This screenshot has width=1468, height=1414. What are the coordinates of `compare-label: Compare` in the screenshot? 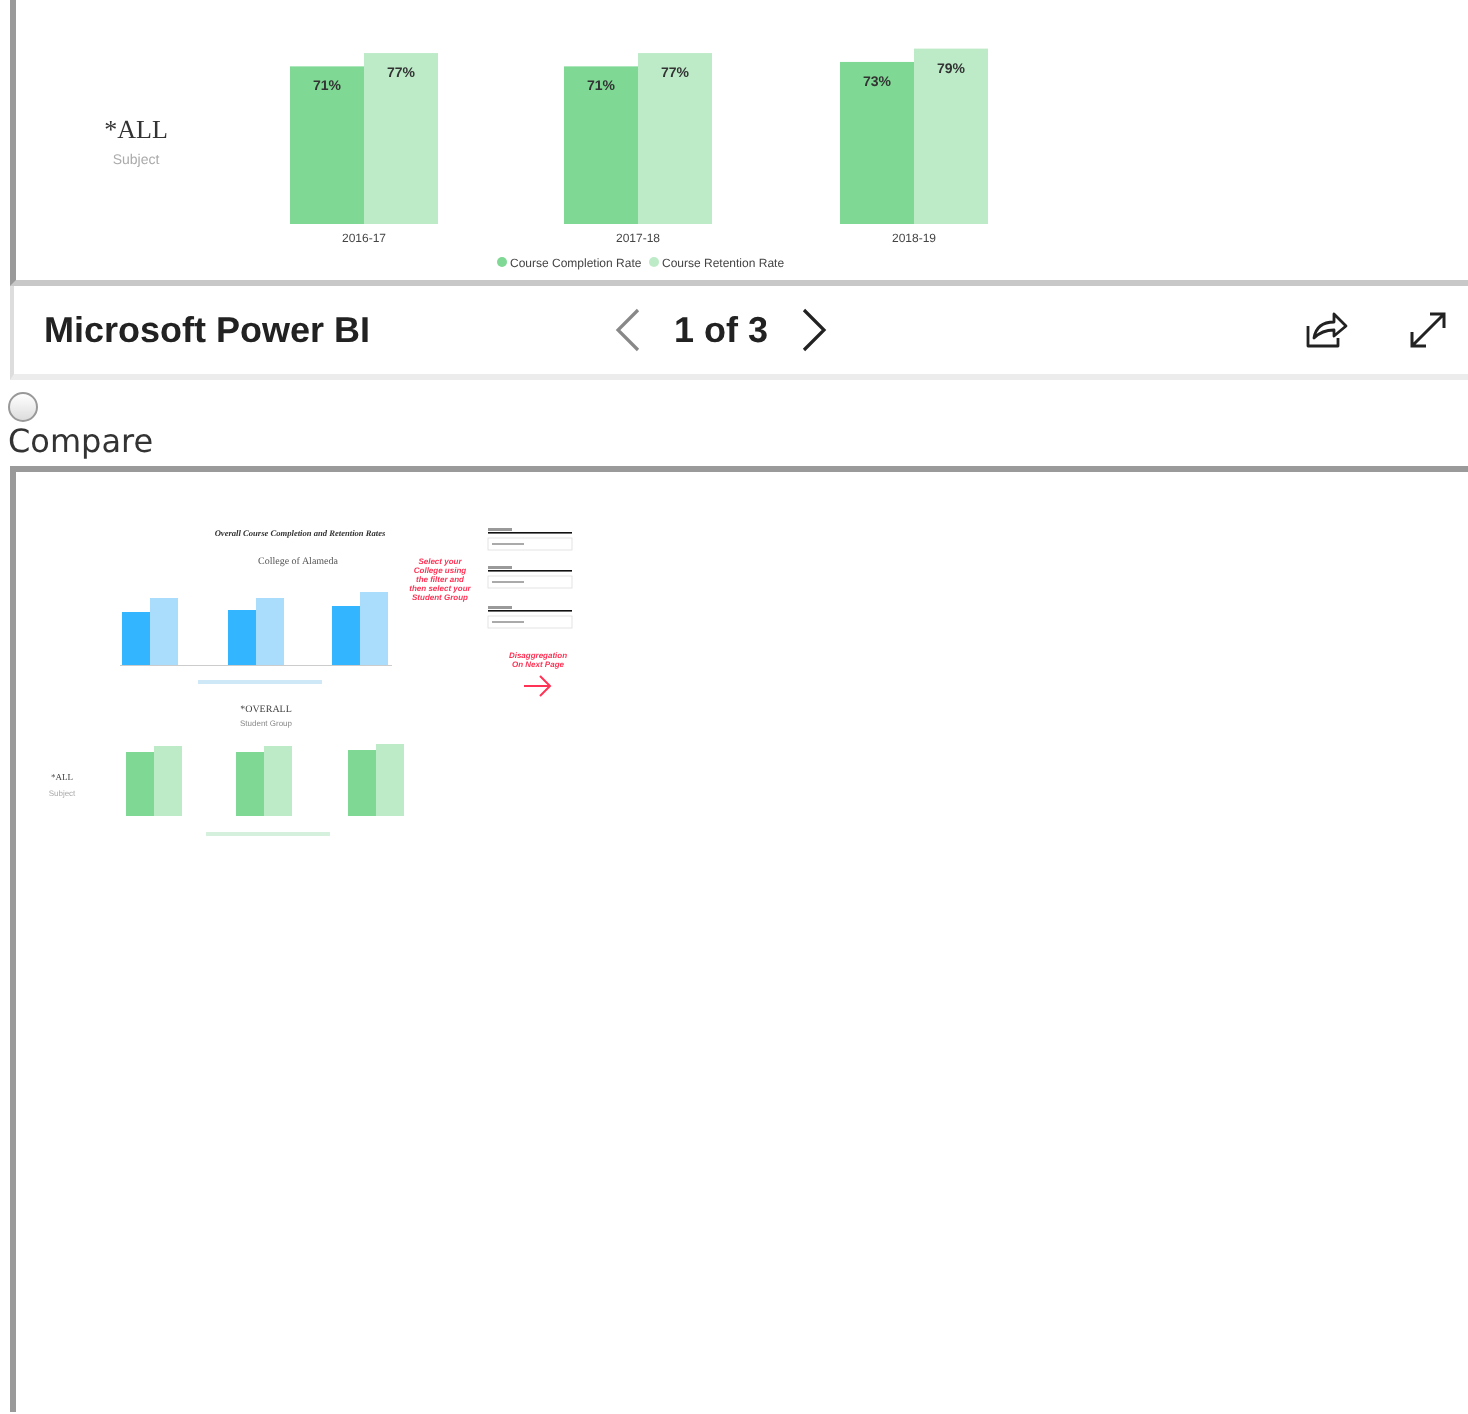 It's located at (81, 442).